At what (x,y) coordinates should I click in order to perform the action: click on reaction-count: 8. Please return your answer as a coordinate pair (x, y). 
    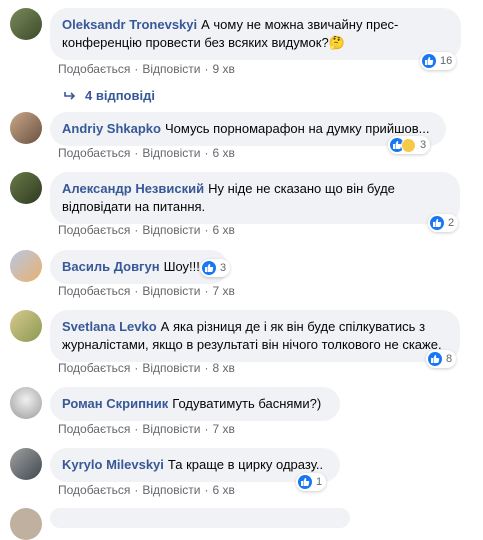
    Looking at the image, I should click on (449, 359).